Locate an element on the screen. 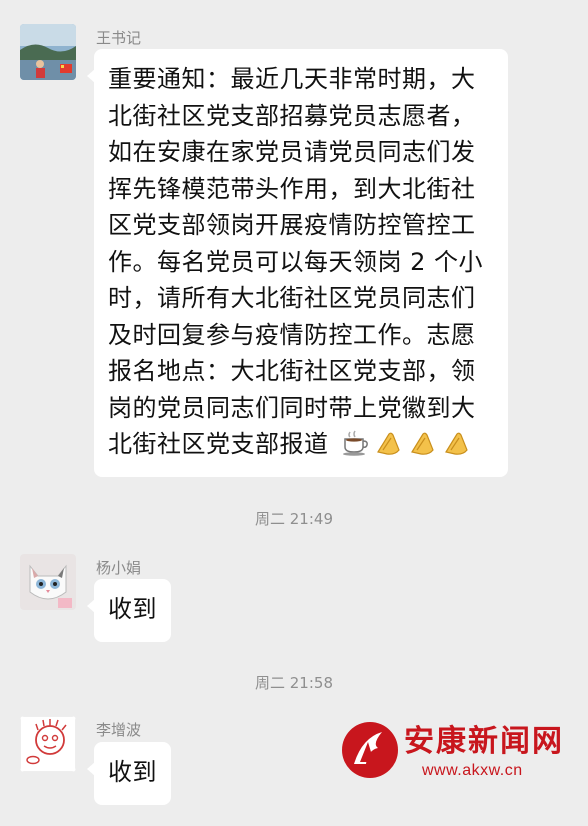  watermark-title: 安康新闻网 is located at coordinates (484, 741).